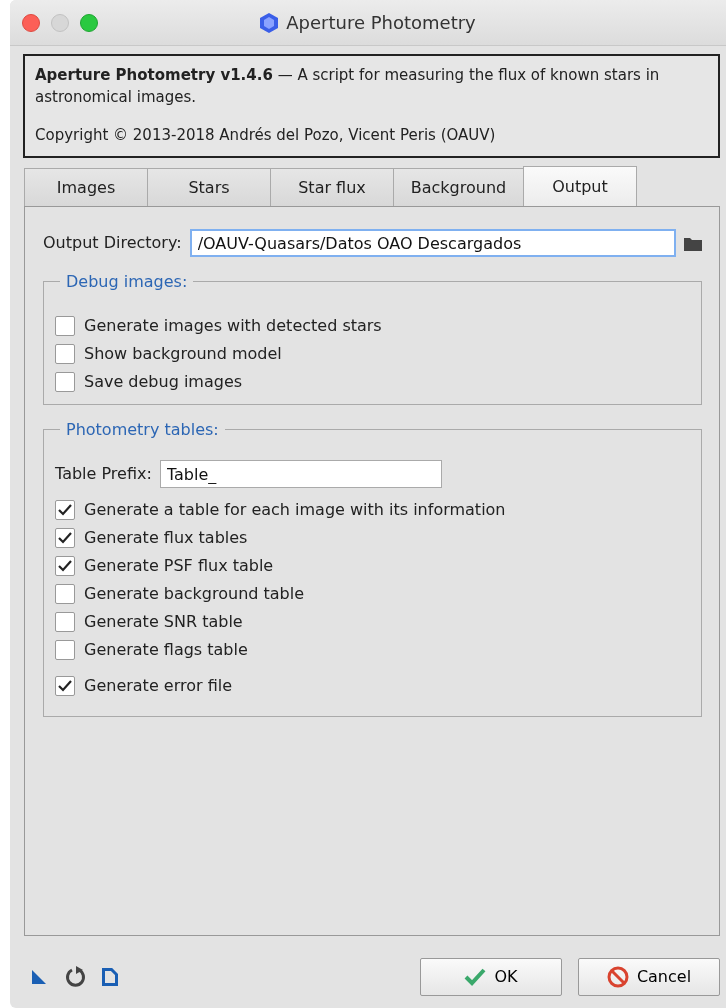 Image resolution: width=726 pixels, height=1008 pixels. I want to click on copyright-text: Copyright © 2013-2018 Andrés del Pozo, Vicent Peris (OAUV), so click(266, 135).